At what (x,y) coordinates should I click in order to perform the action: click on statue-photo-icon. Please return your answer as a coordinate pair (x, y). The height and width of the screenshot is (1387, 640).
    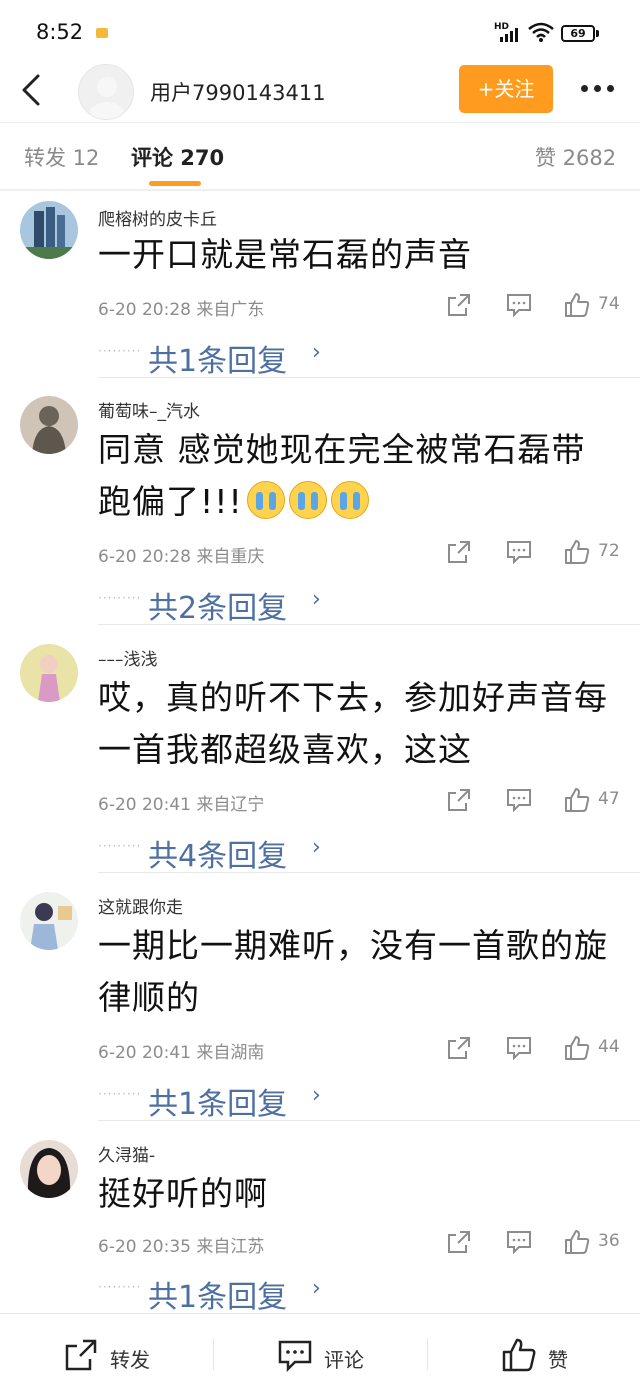
    Looking at the image, I should click on (49, 425).